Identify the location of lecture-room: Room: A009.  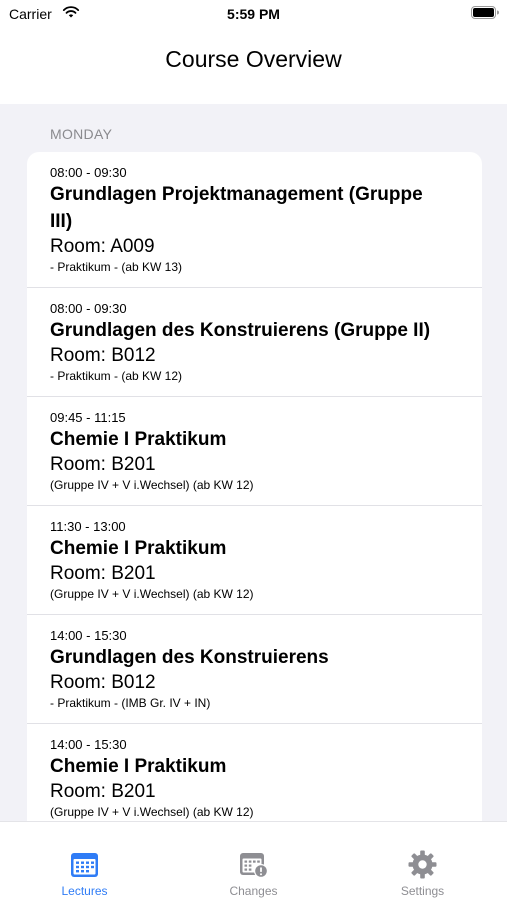
(102, 246).